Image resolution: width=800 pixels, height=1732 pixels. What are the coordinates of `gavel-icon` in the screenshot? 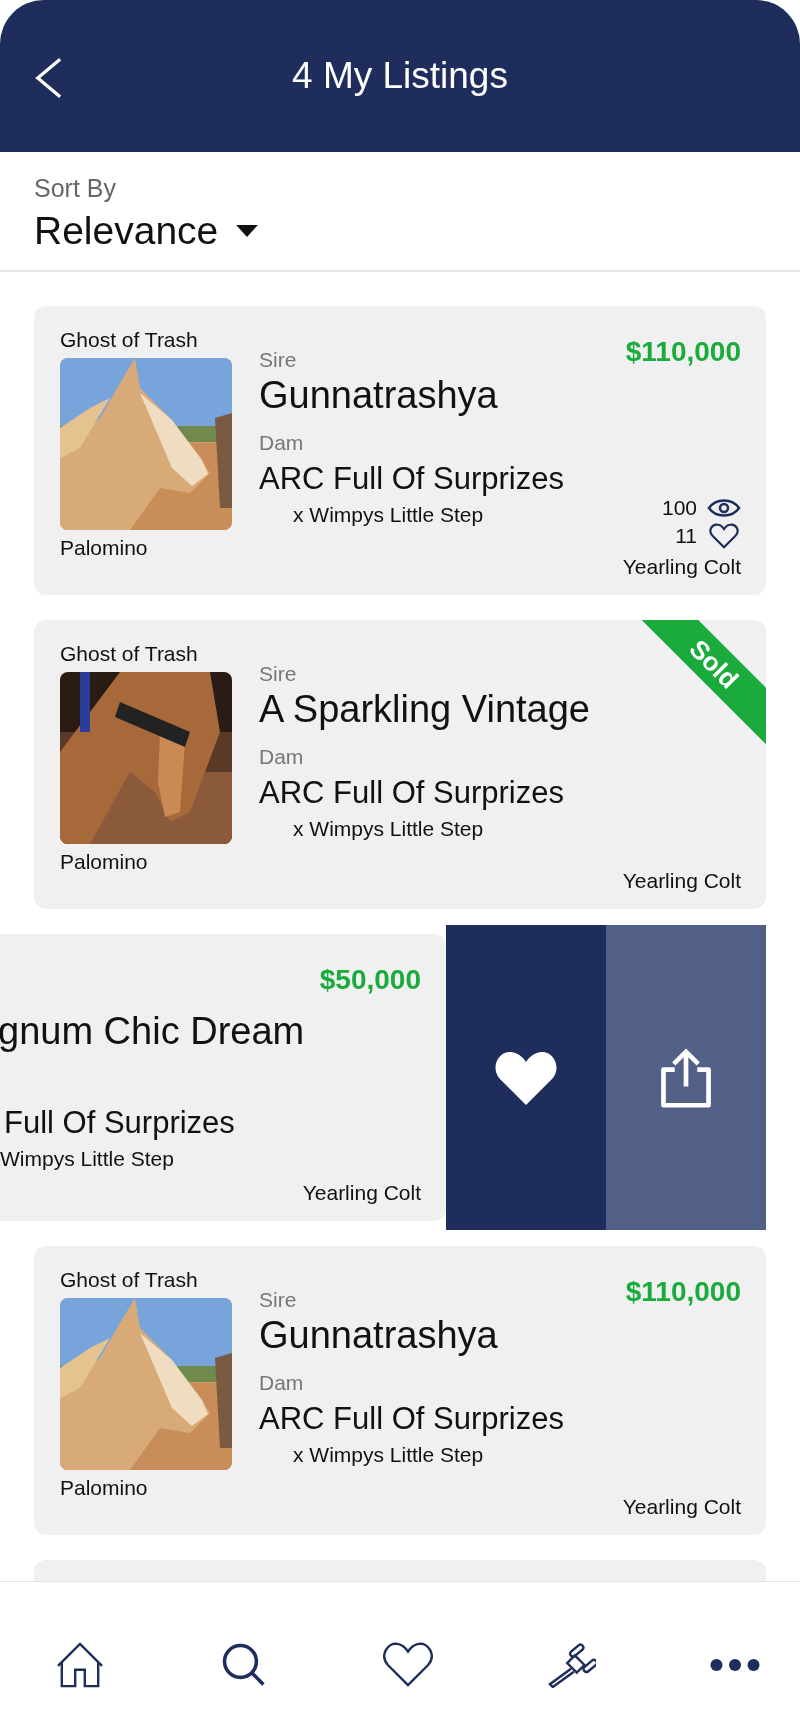 It's located at (571, 1665).